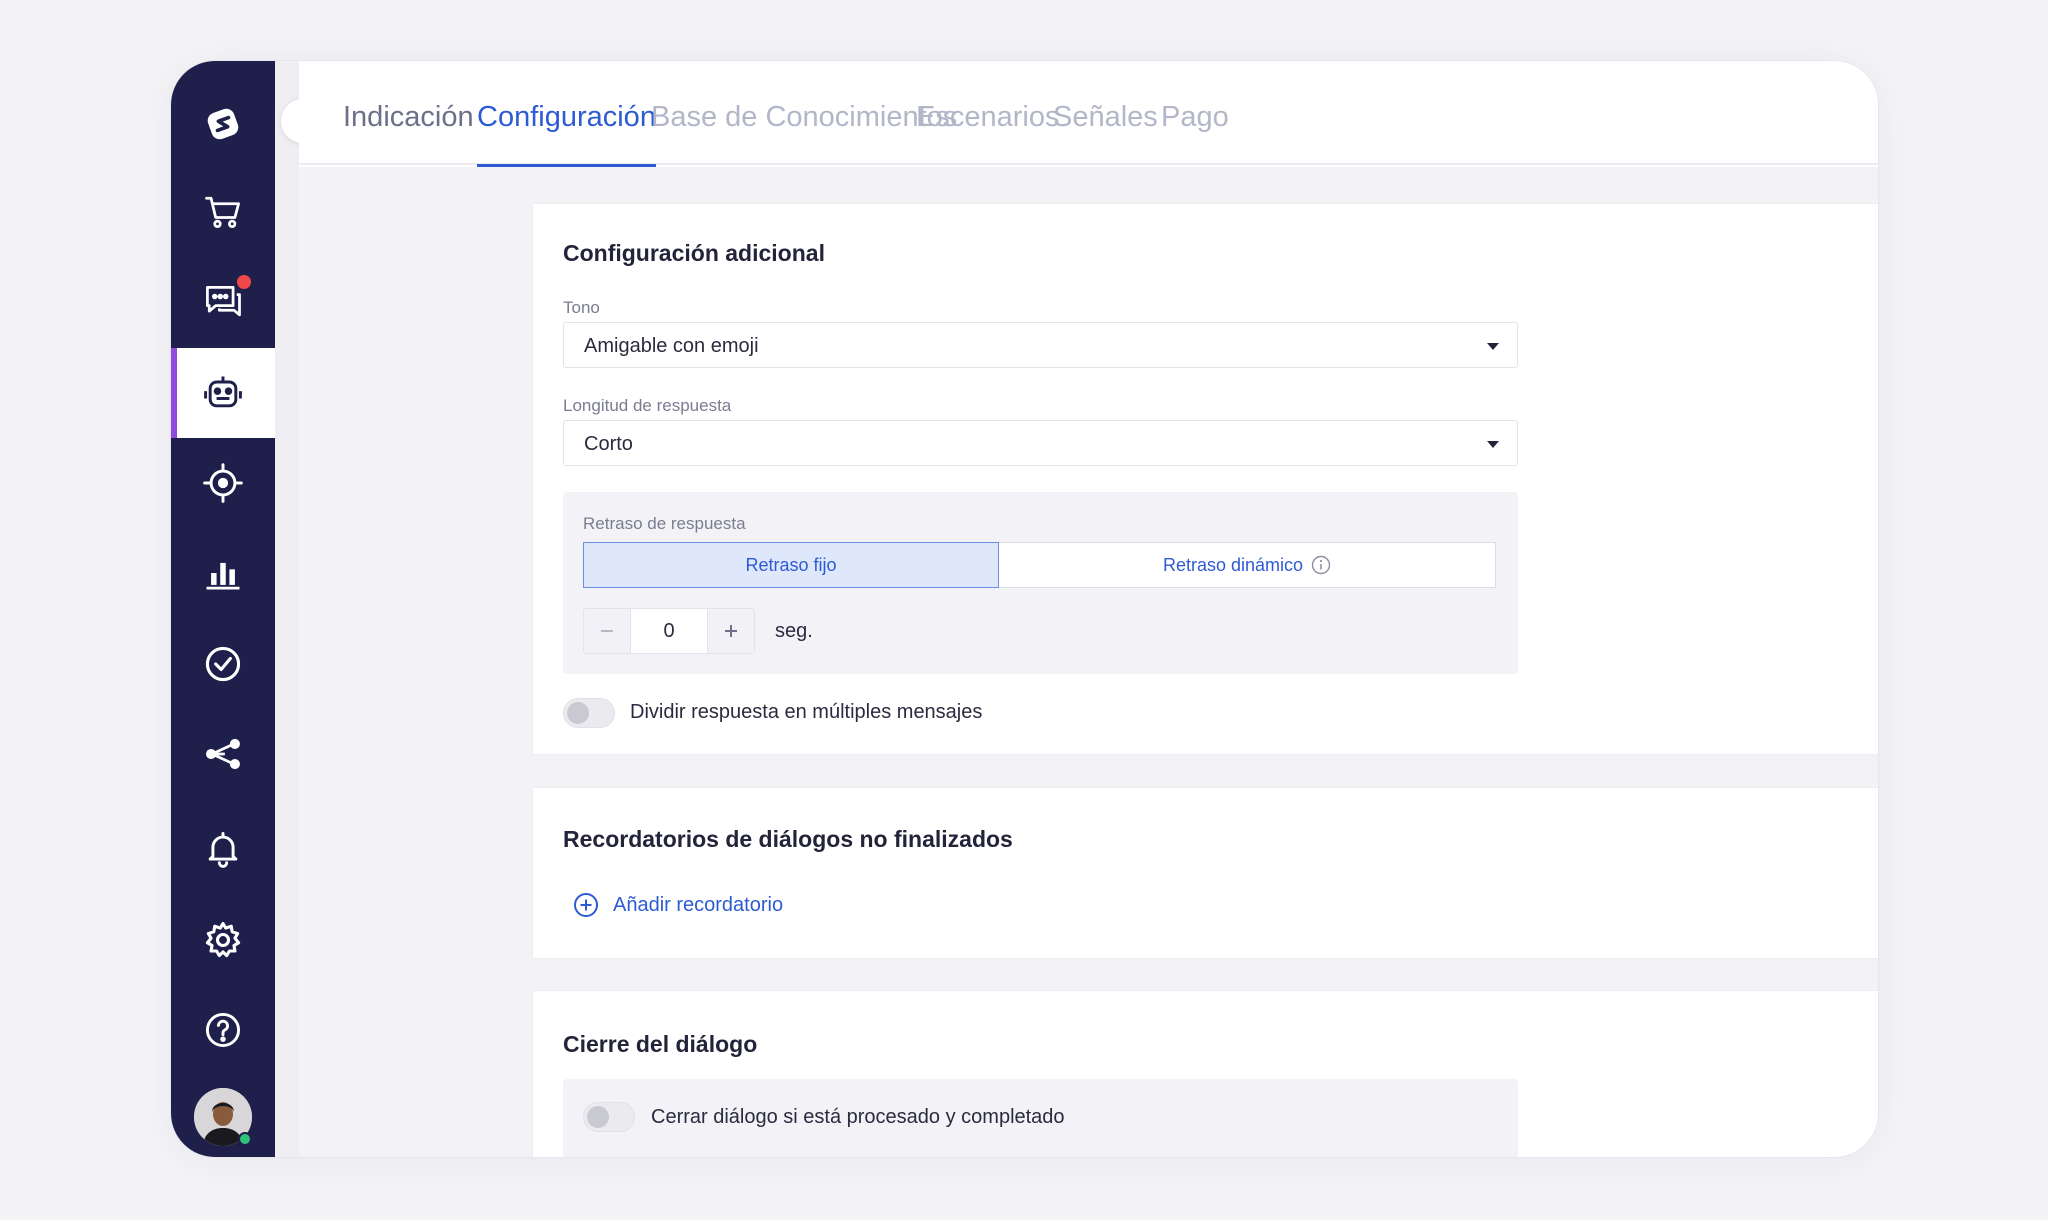 This screenshot has height=1220, width=2048. Describe the element at coordinates (223, 754) in the screenshot. I see `share-icon` at that location.